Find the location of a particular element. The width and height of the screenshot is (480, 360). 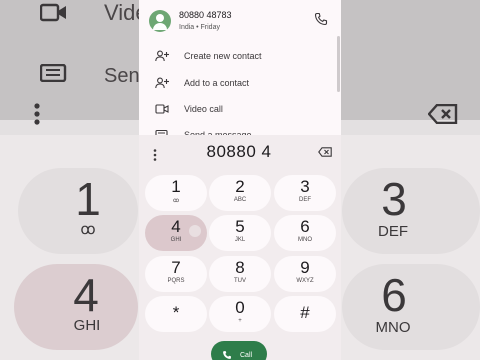

background-backspace-icon is located at coordinates (443, 114).